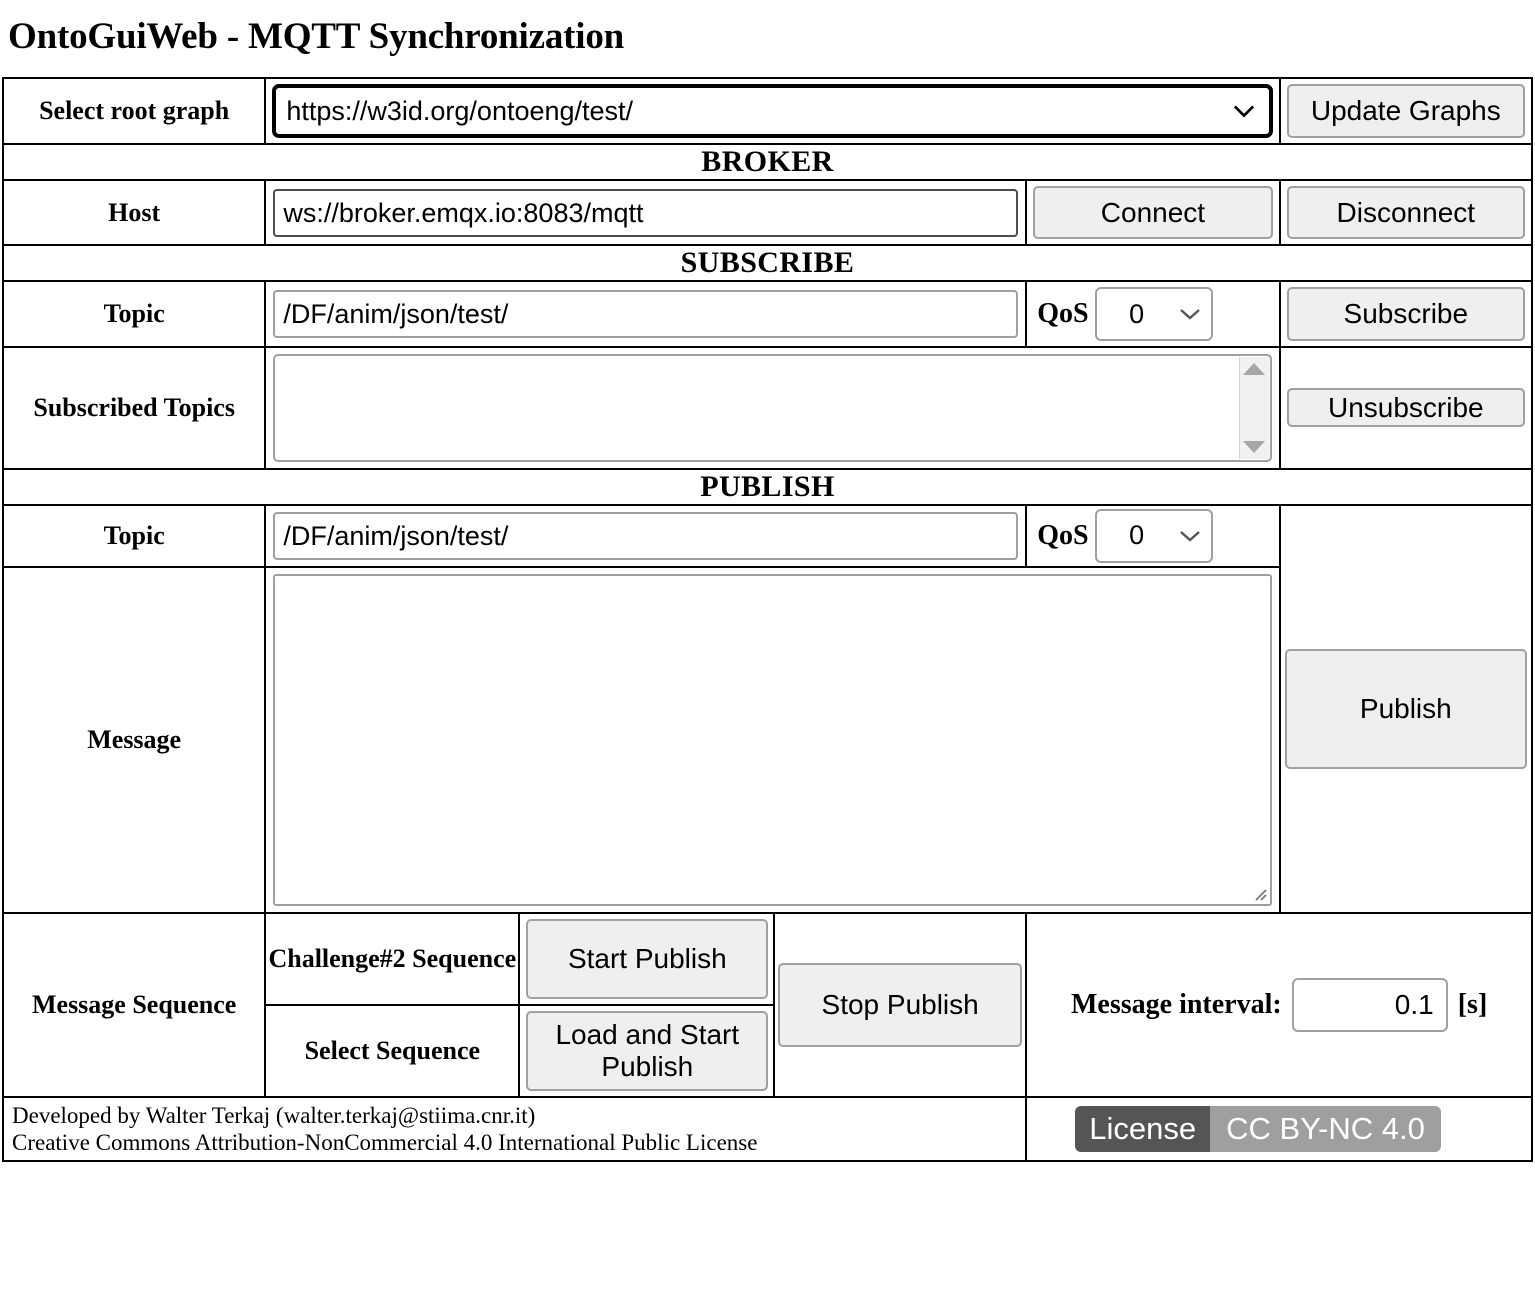 The width and height of the screenshot is (1535, 1305). I want to click on subscribe-section-title: SUBSCRIBE, so click(767, 263).